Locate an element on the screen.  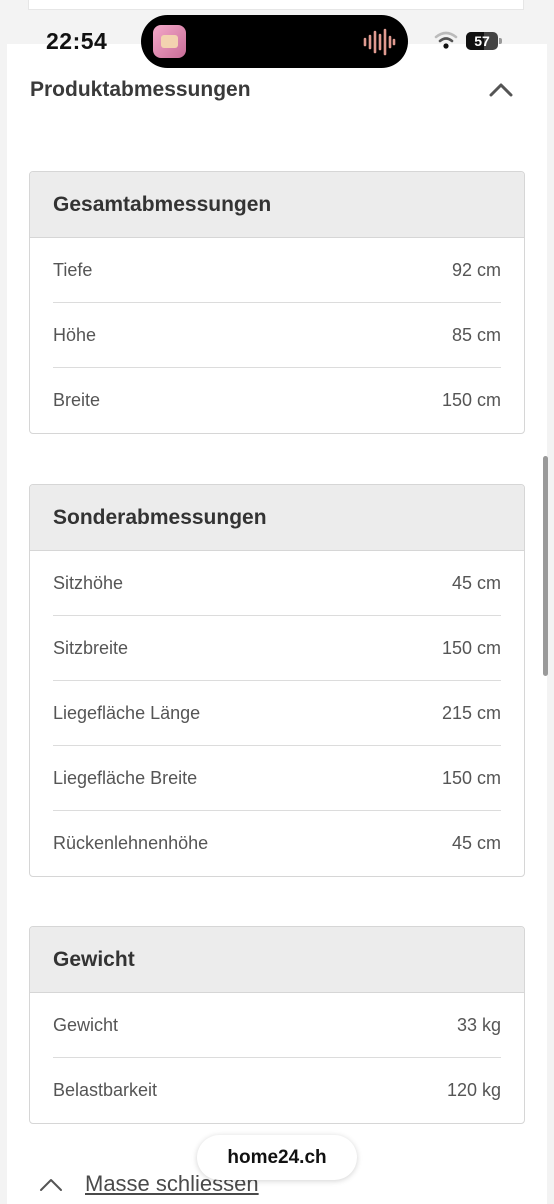
row-value: 92 cm is located at coordinates (476, 269).